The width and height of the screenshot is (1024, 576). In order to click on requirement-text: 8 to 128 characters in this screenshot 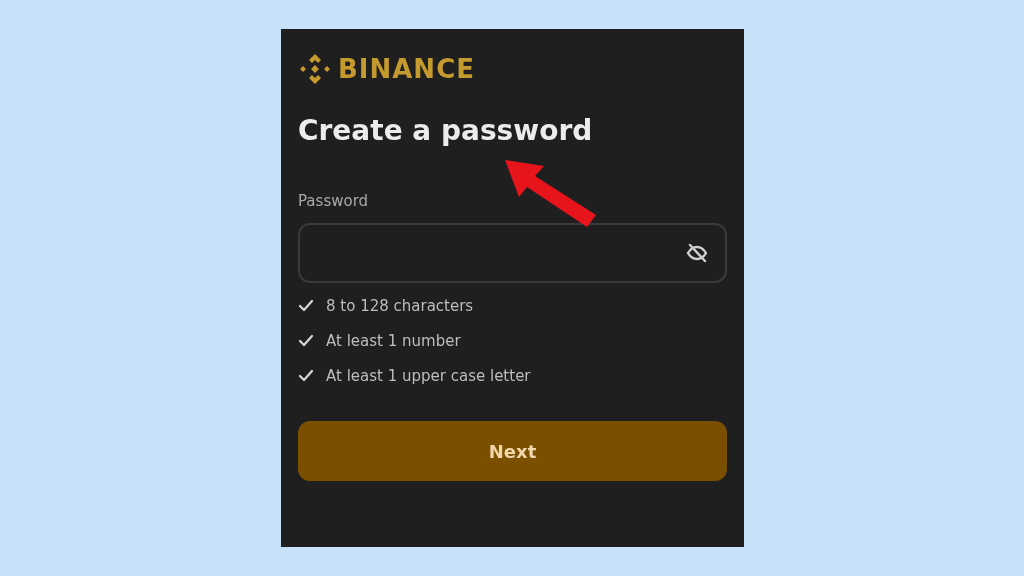, I will do `click(400, 306)`.